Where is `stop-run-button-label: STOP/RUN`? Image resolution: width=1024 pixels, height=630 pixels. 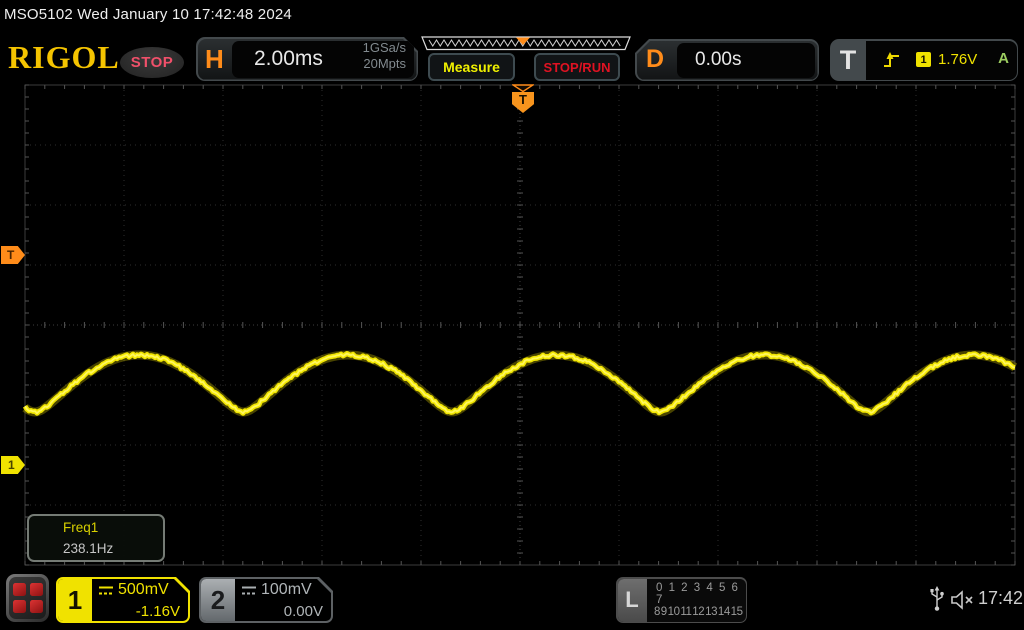
stop-run-button-label: STOP/RUN is located at coordinates (577, 67).